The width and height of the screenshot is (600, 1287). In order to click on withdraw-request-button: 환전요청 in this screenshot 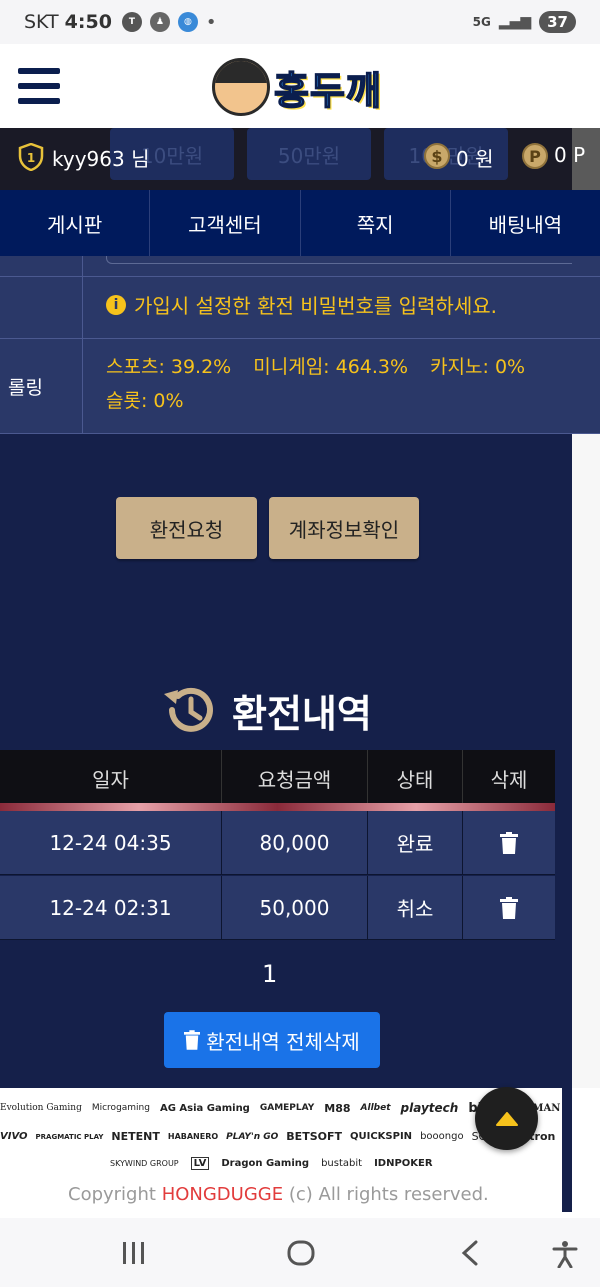, I will do `click(186, 528)`.